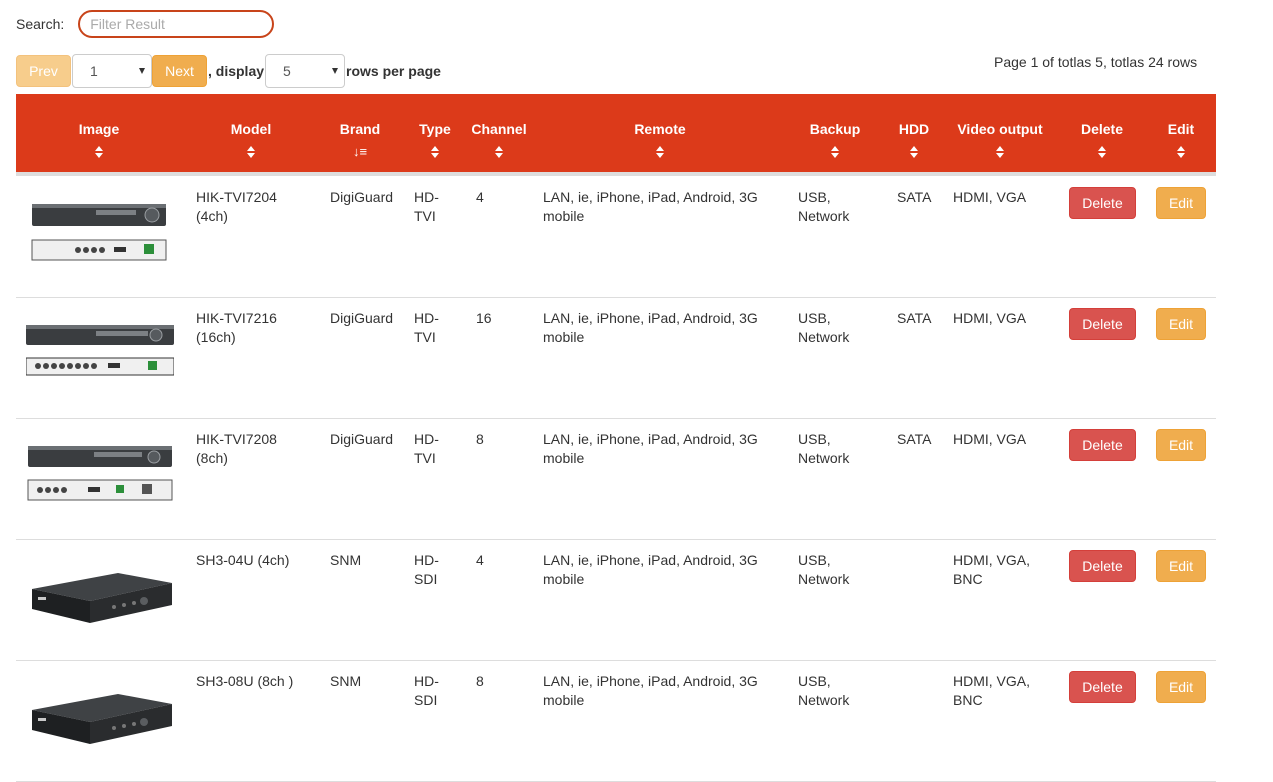  What do you see at coordinates (393, 71) in the screenshot?
I see `rows-per-page-label: rows per page` at bounding box center [393, 71].